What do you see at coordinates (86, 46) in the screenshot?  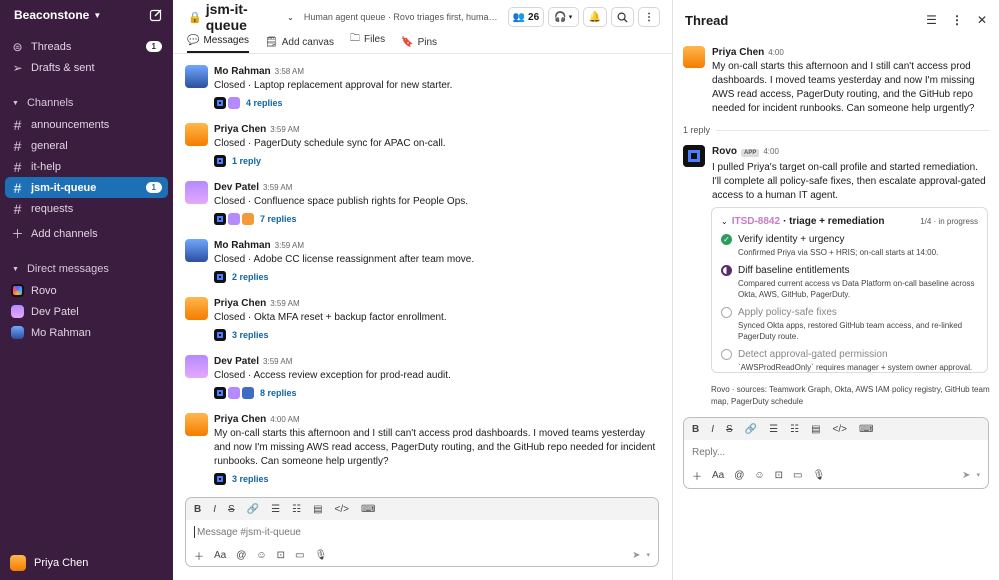 I see `sidebar-item-threads: ⊜ Threads 1` at bounding box center [86, 46].